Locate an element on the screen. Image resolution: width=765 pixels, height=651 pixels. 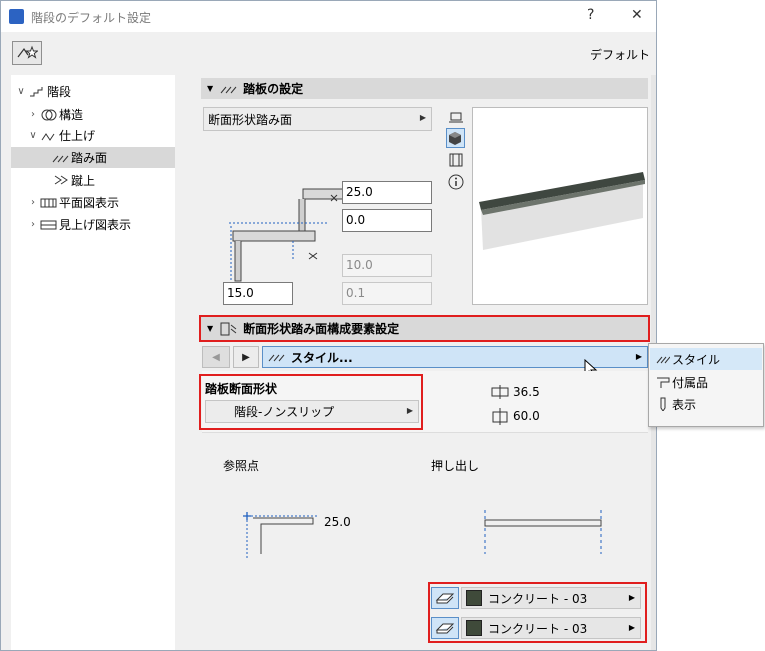
popup-item-display: 表示 is located at coordinates (706, 404).